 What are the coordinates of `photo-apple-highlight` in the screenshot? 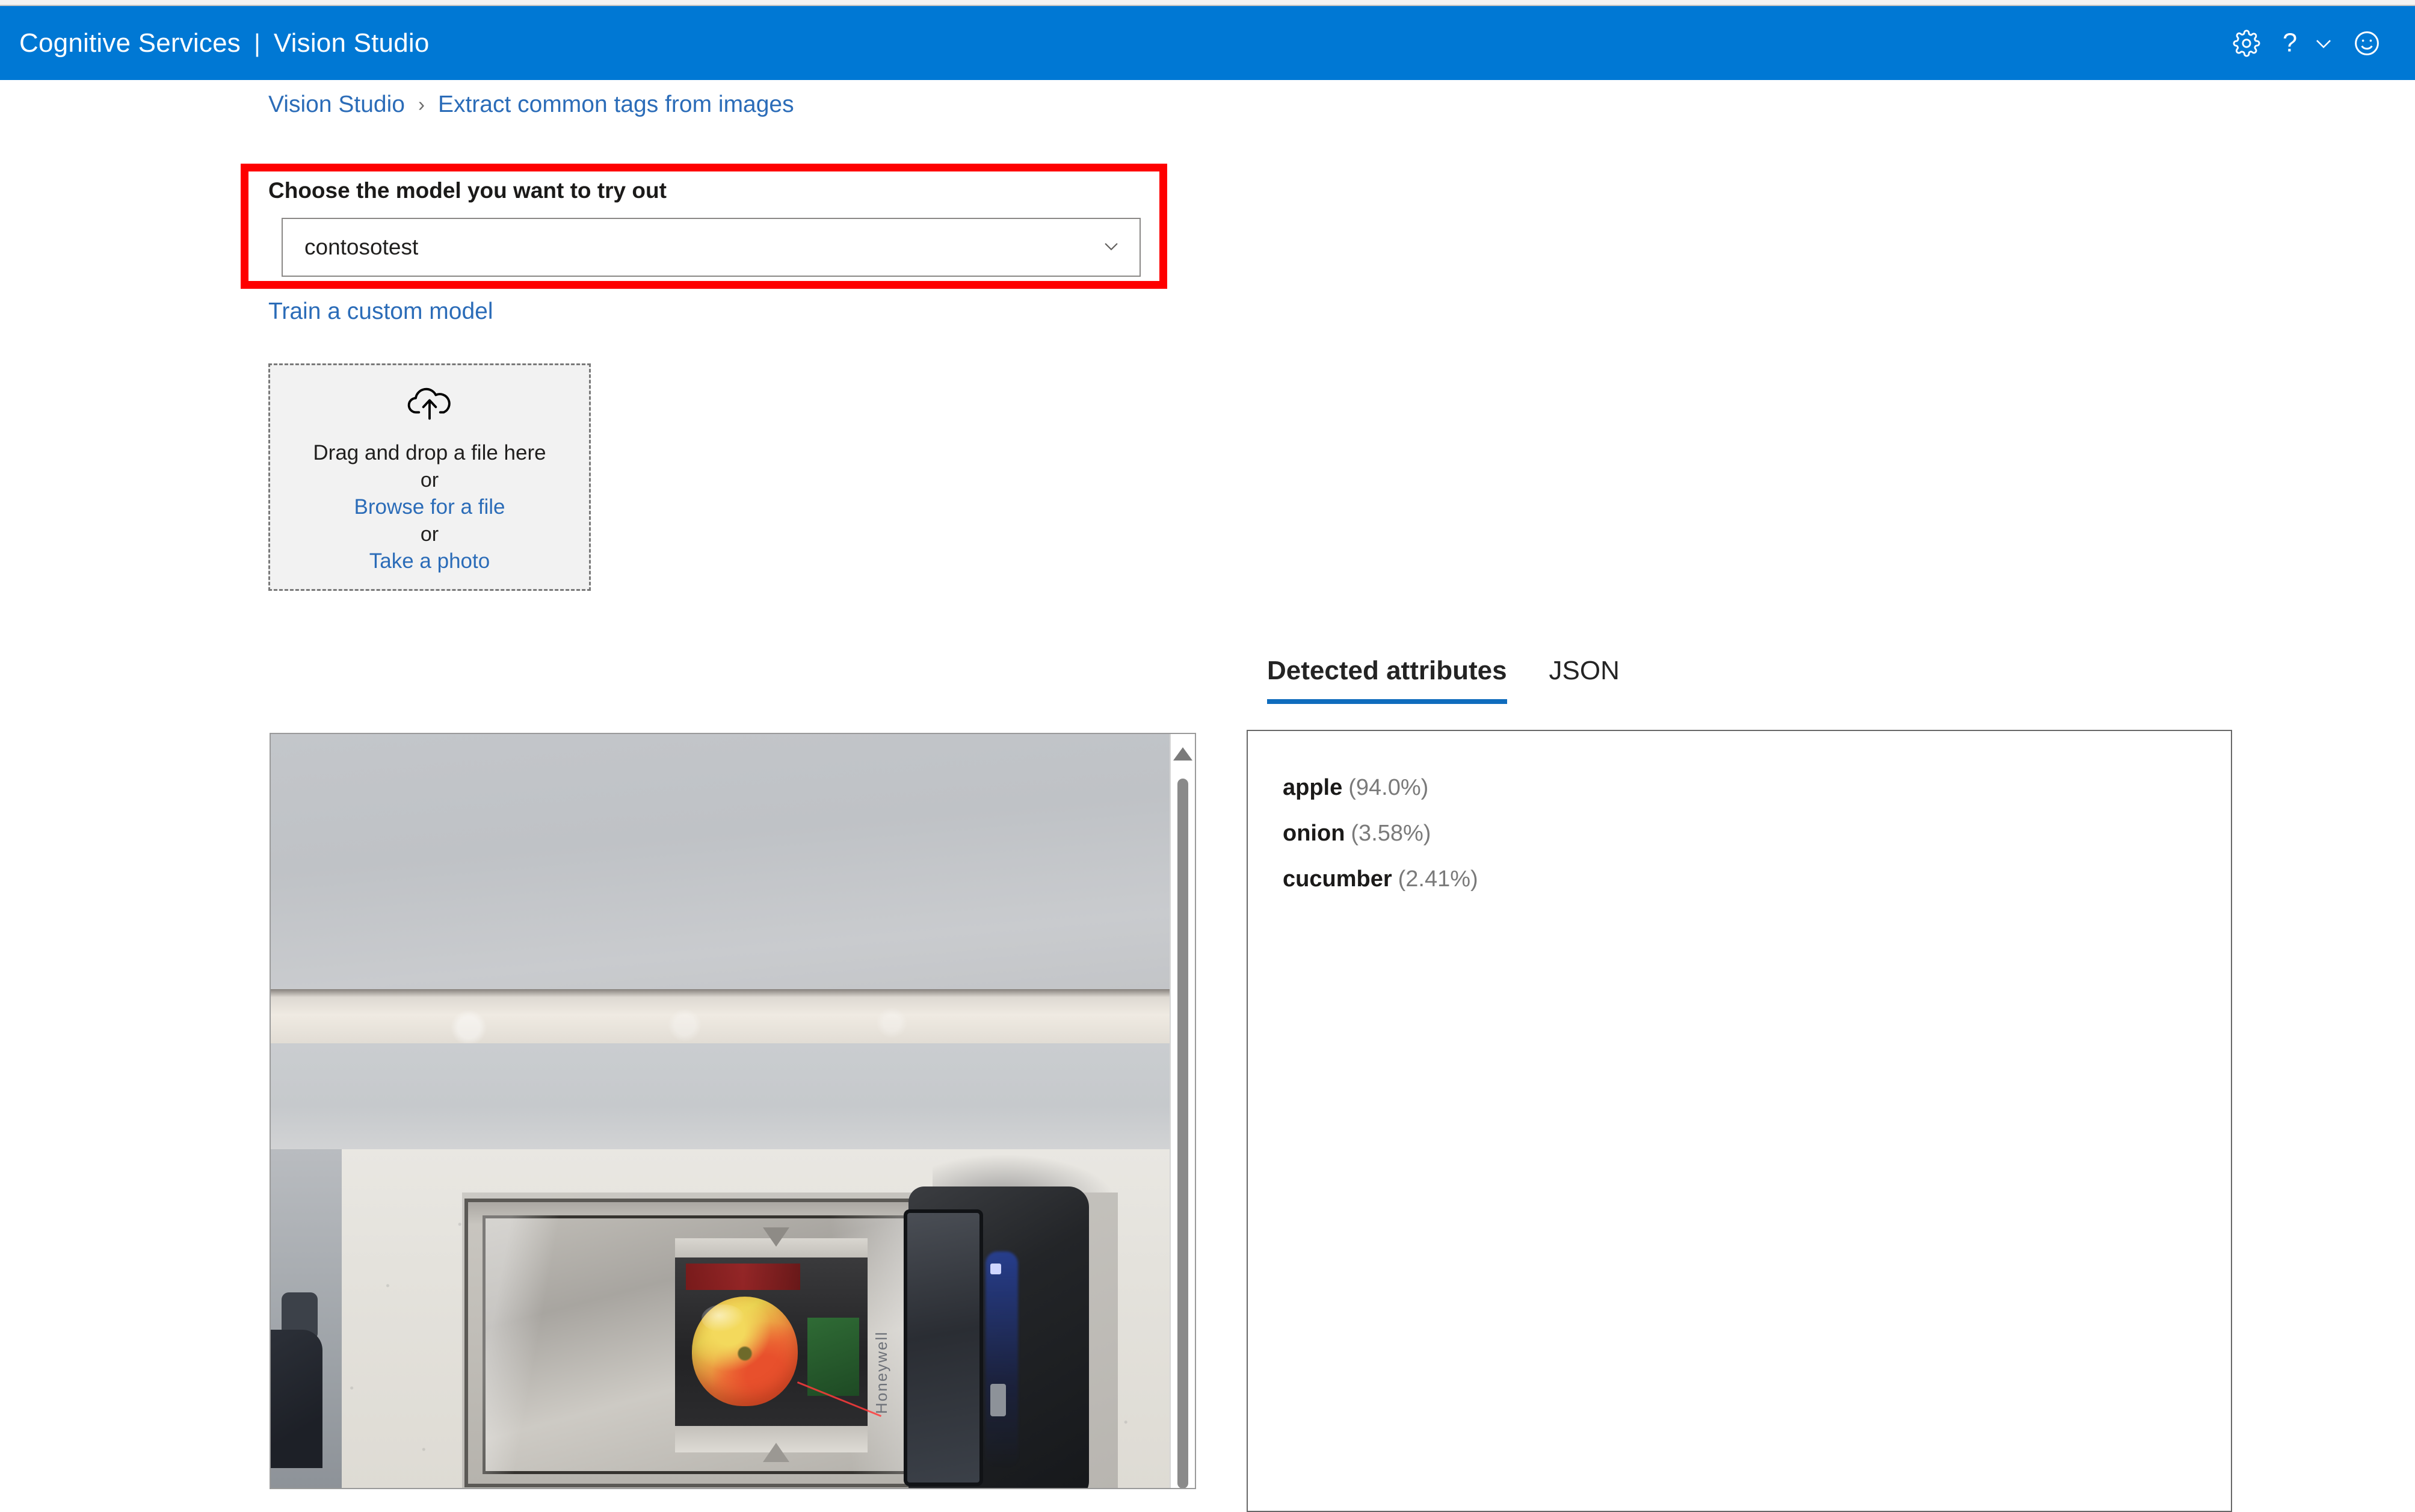 It's located at (723, 1318).